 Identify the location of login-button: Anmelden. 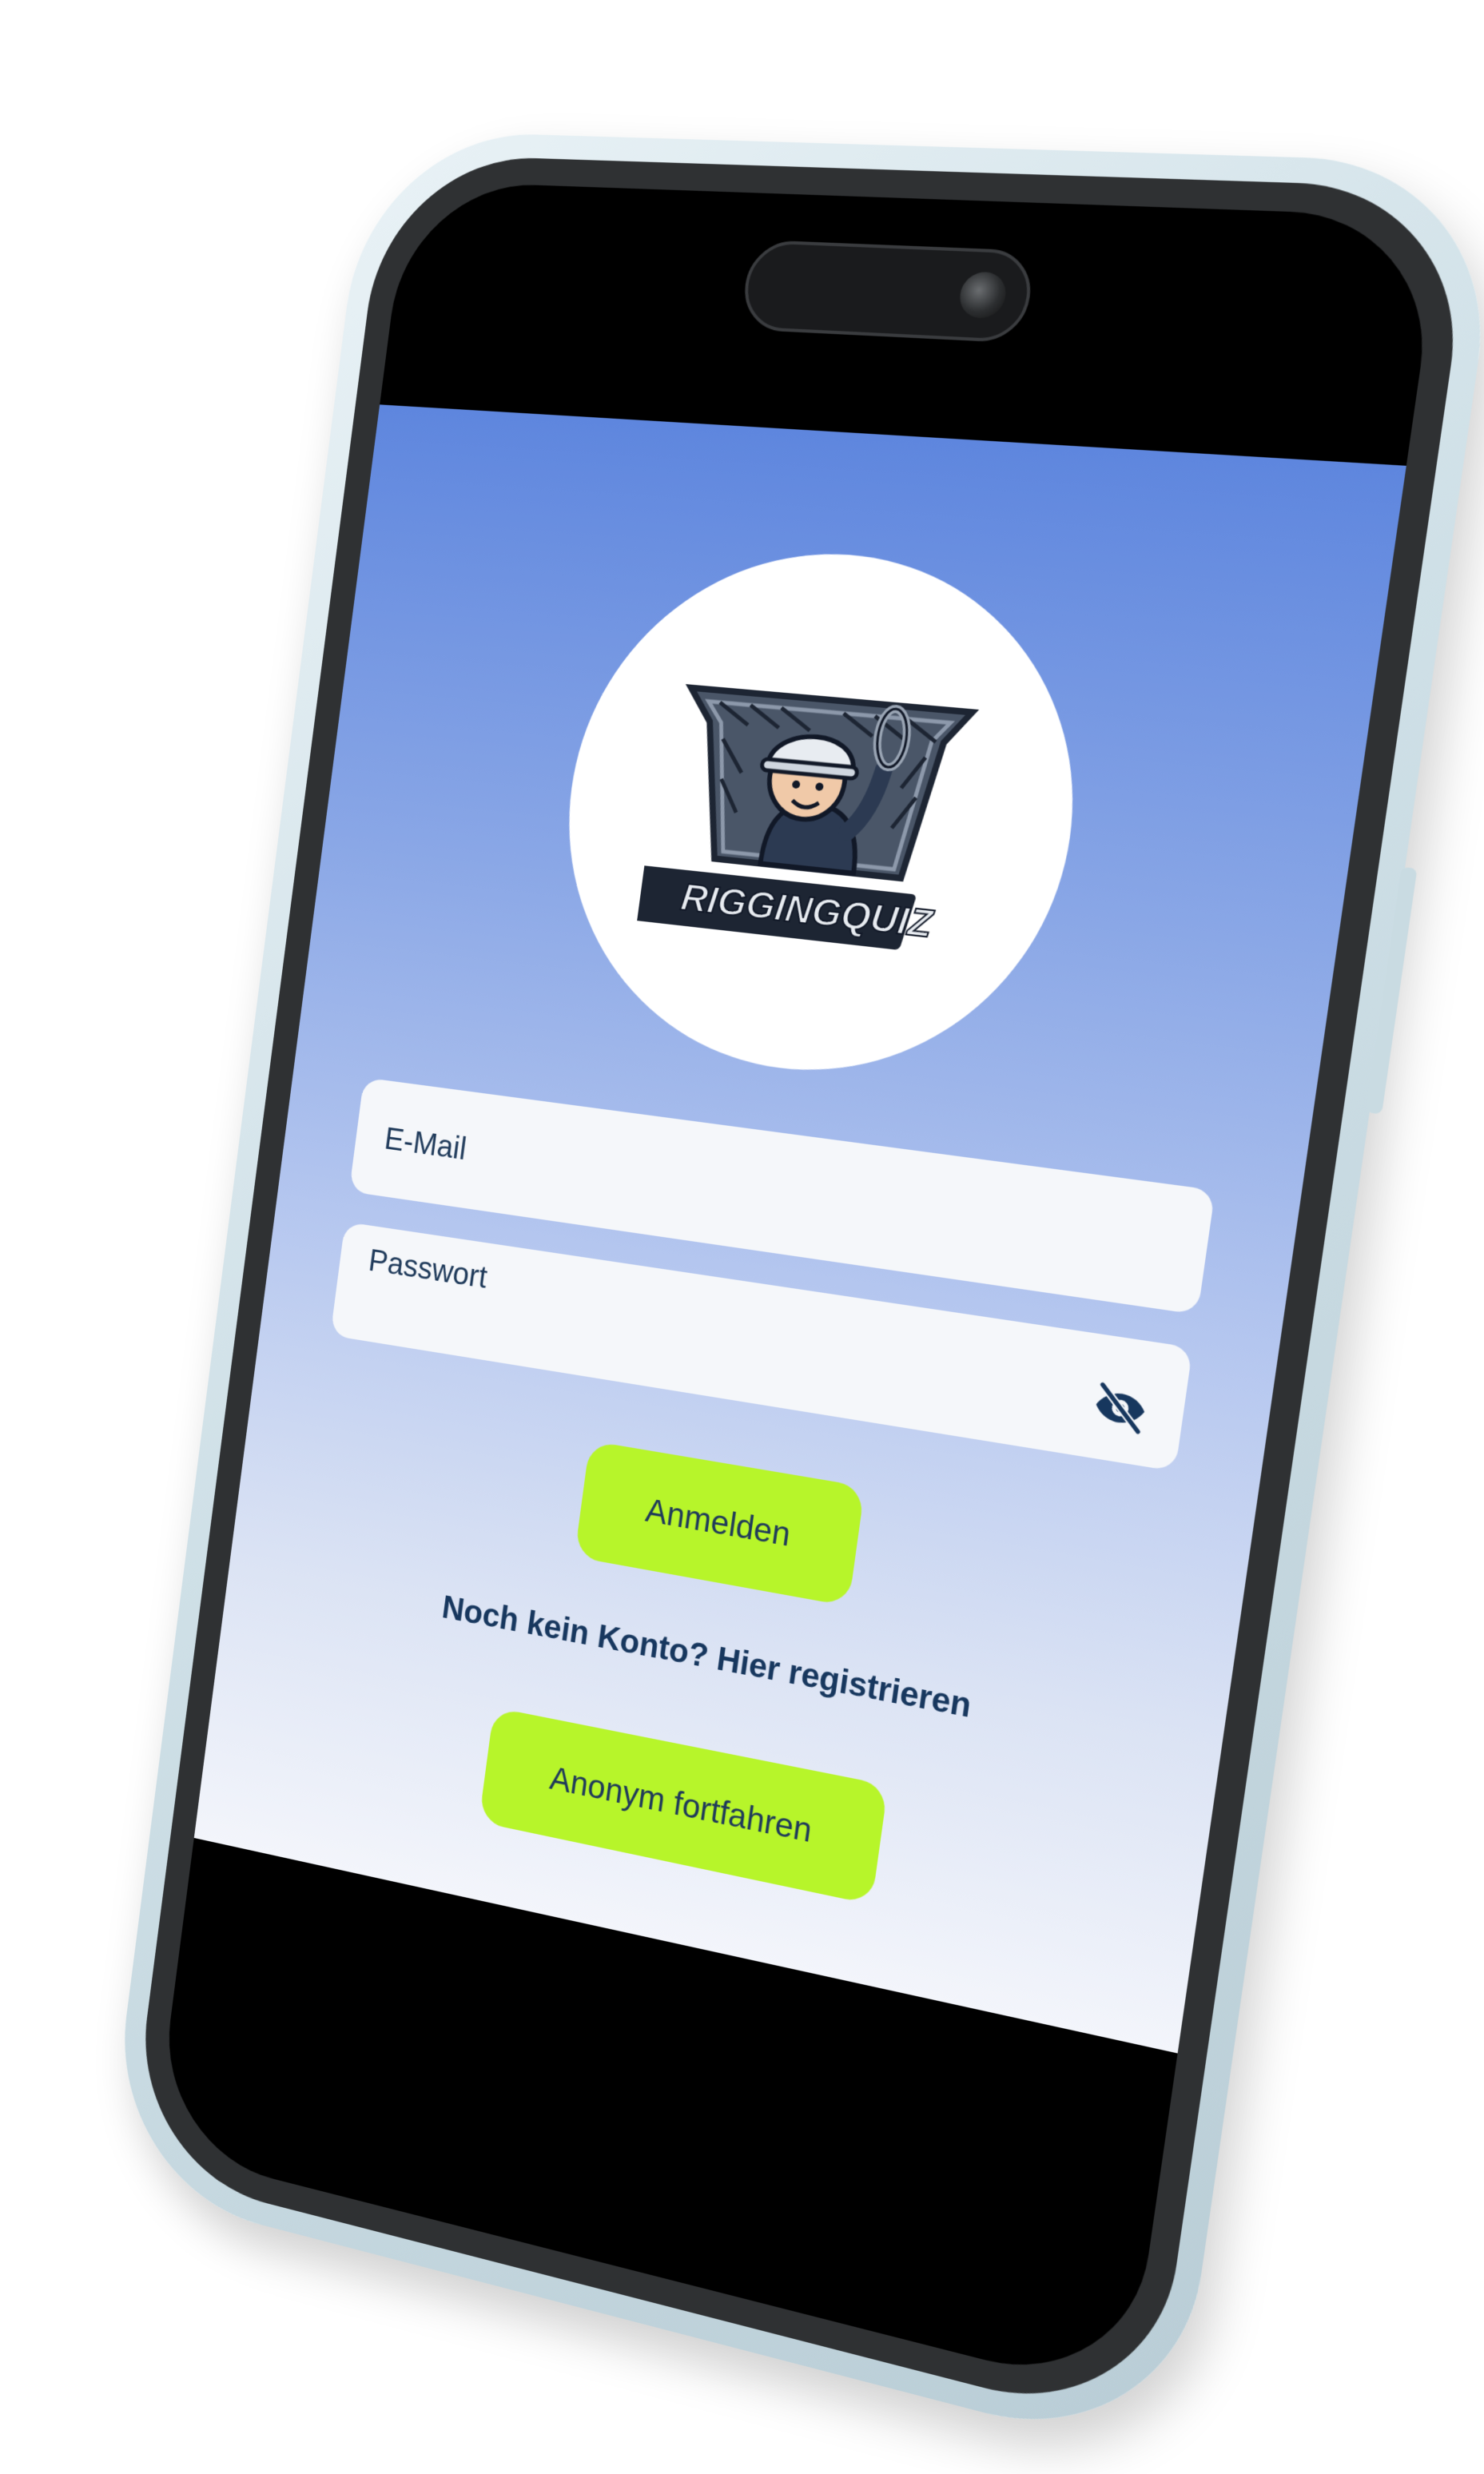
(720, 1523).